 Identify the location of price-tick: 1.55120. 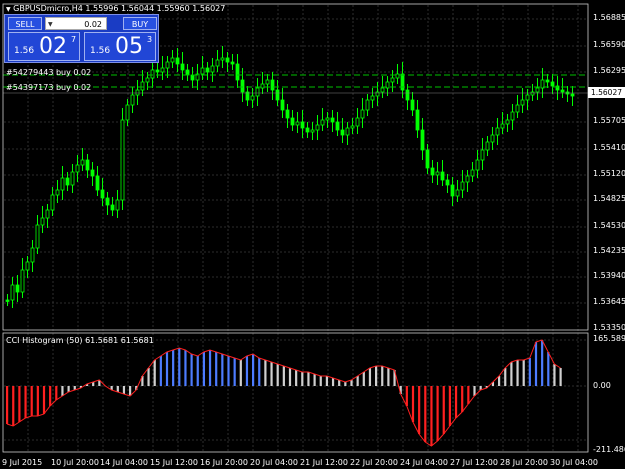
(609, 173).